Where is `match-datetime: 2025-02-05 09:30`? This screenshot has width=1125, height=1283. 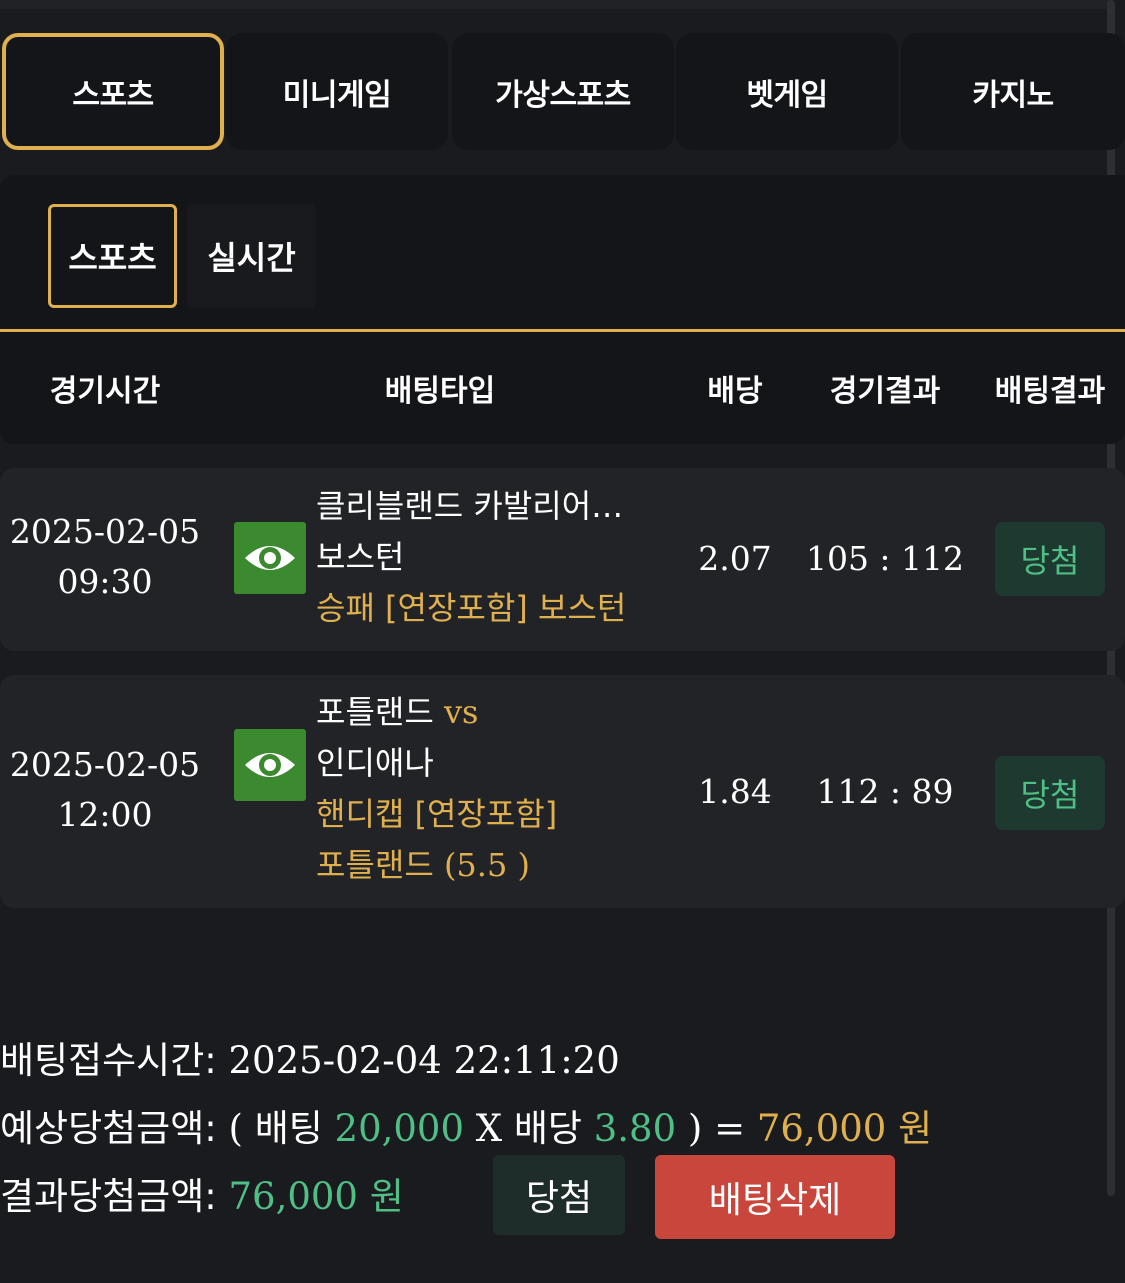 match-datetime: 2025-02-05 09:30 is located at coordinates (105, 557).